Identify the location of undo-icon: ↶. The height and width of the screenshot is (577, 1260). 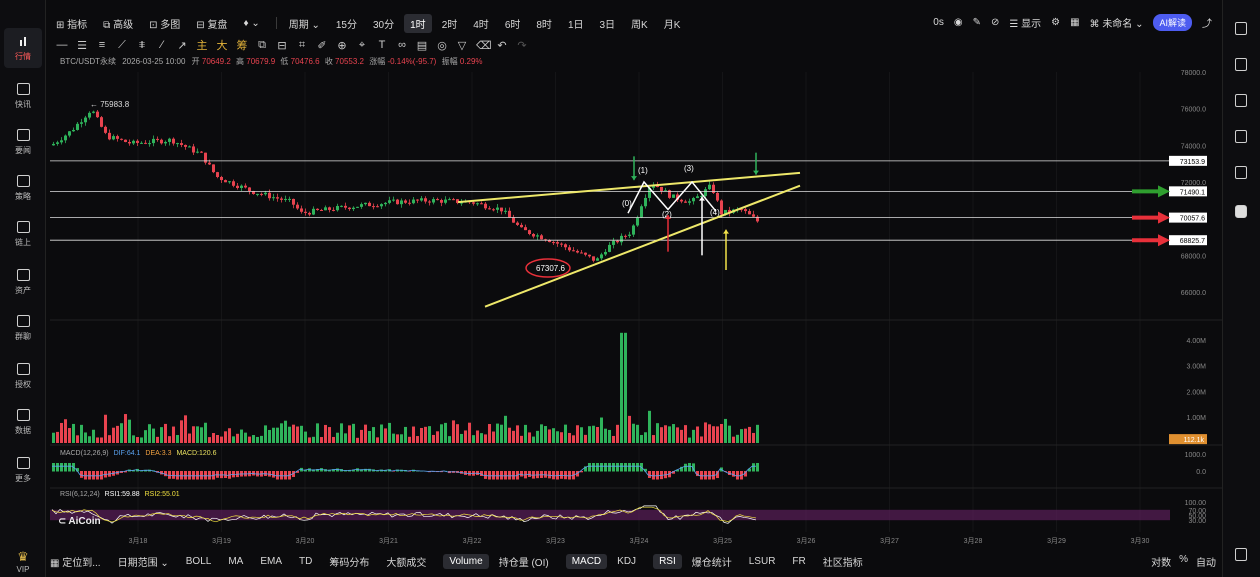
(502, 45).